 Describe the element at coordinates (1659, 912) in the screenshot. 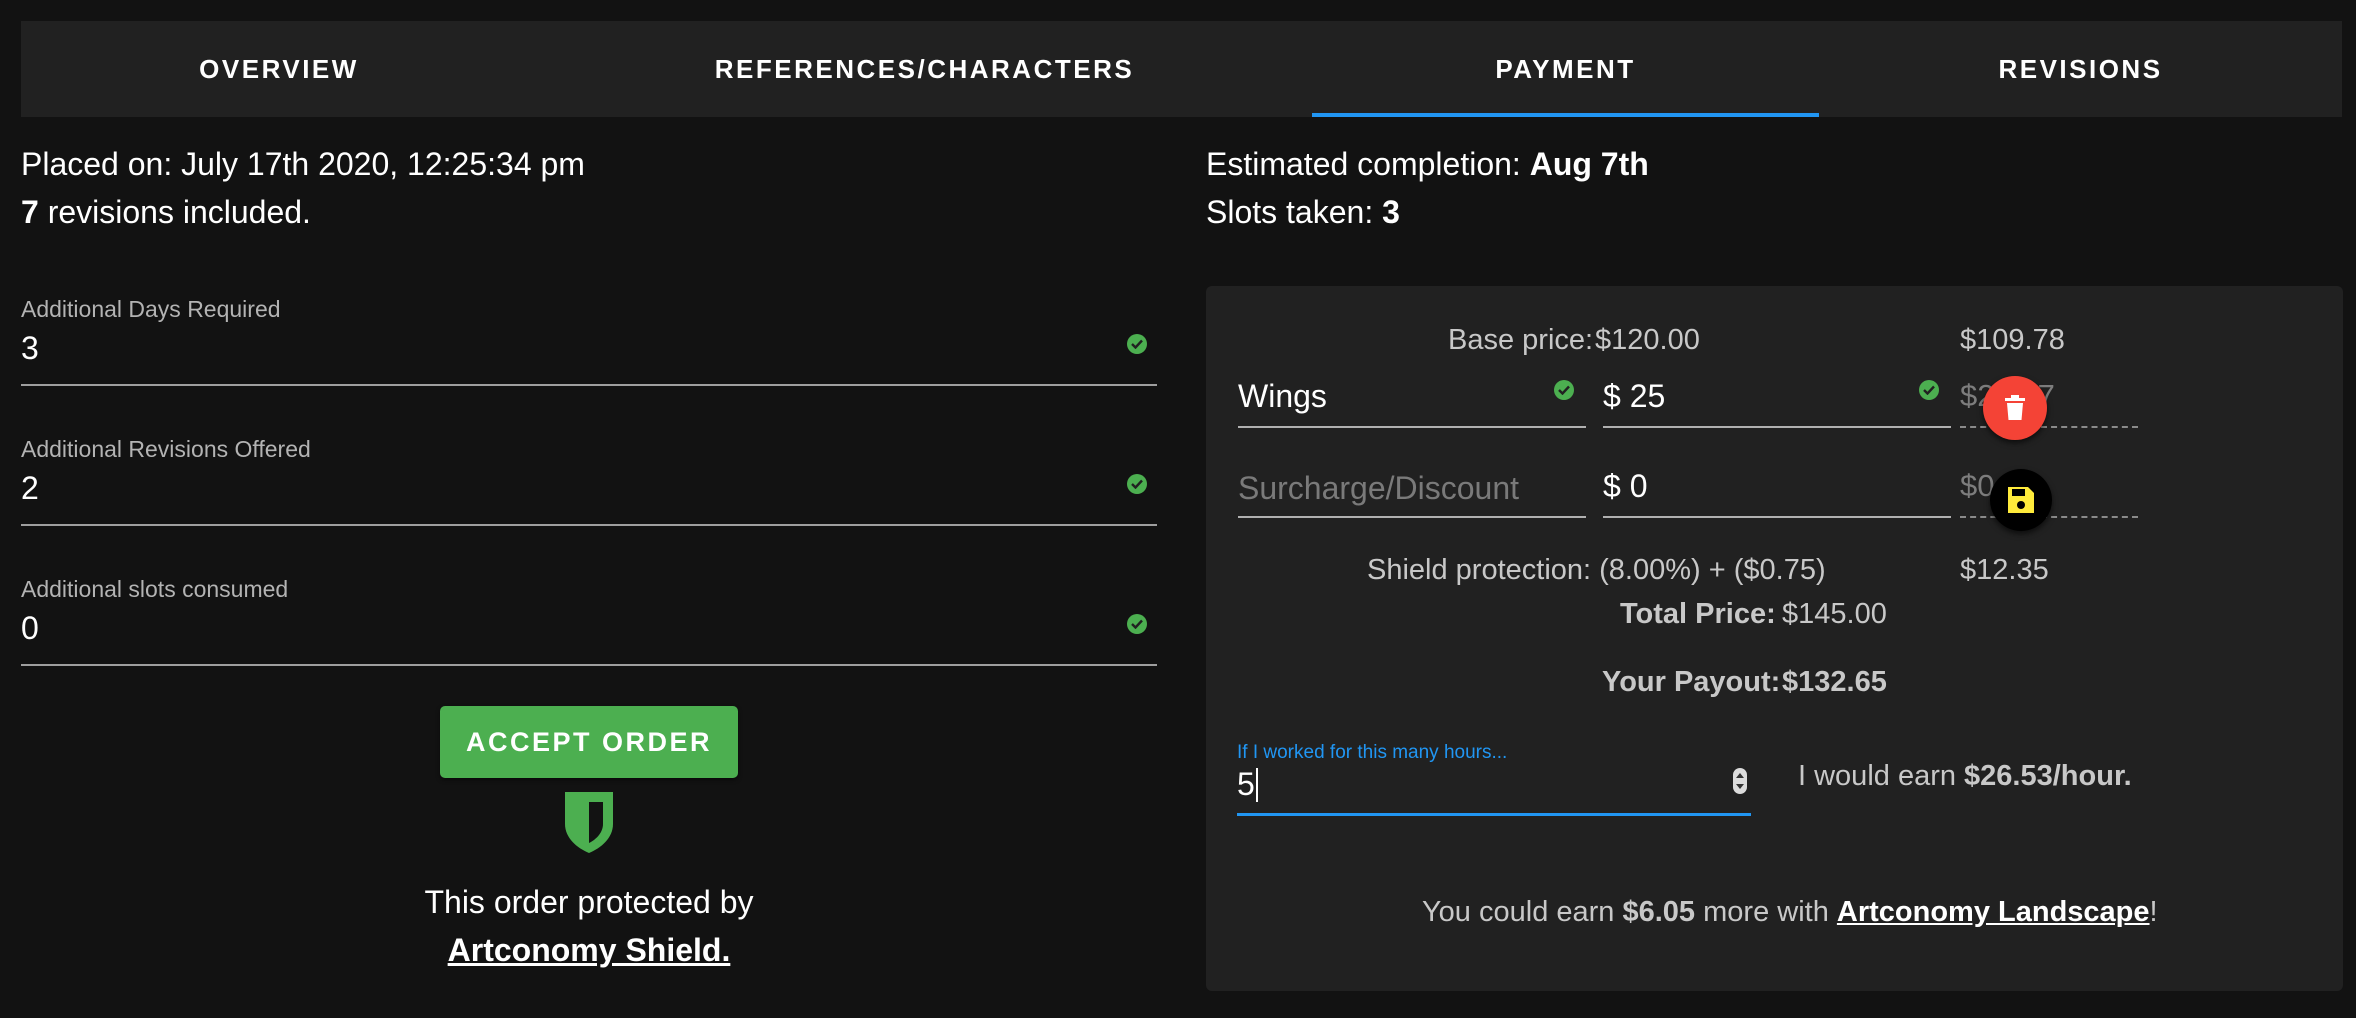

I see `upsell-amount: $6.05` at that location.